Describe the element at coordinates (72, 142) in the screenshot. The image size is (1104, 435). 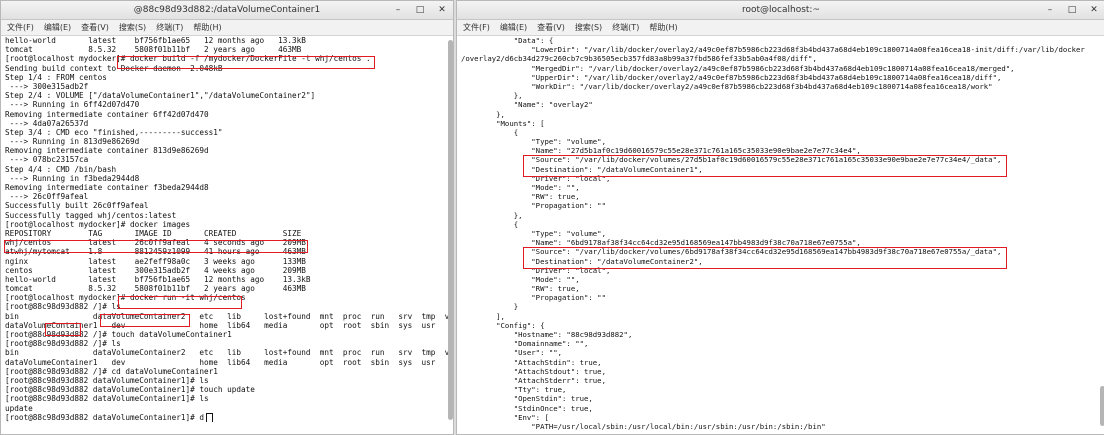
I see `left-terminal-line: ---> Running in 813d9e86269d` at that location.